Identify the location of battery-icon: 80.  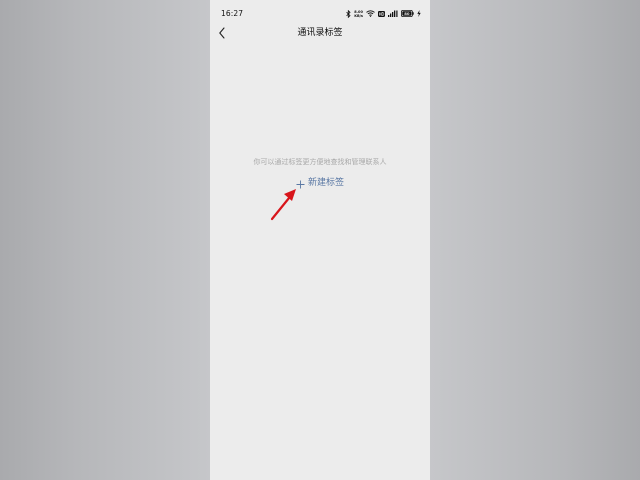
(407, 13).